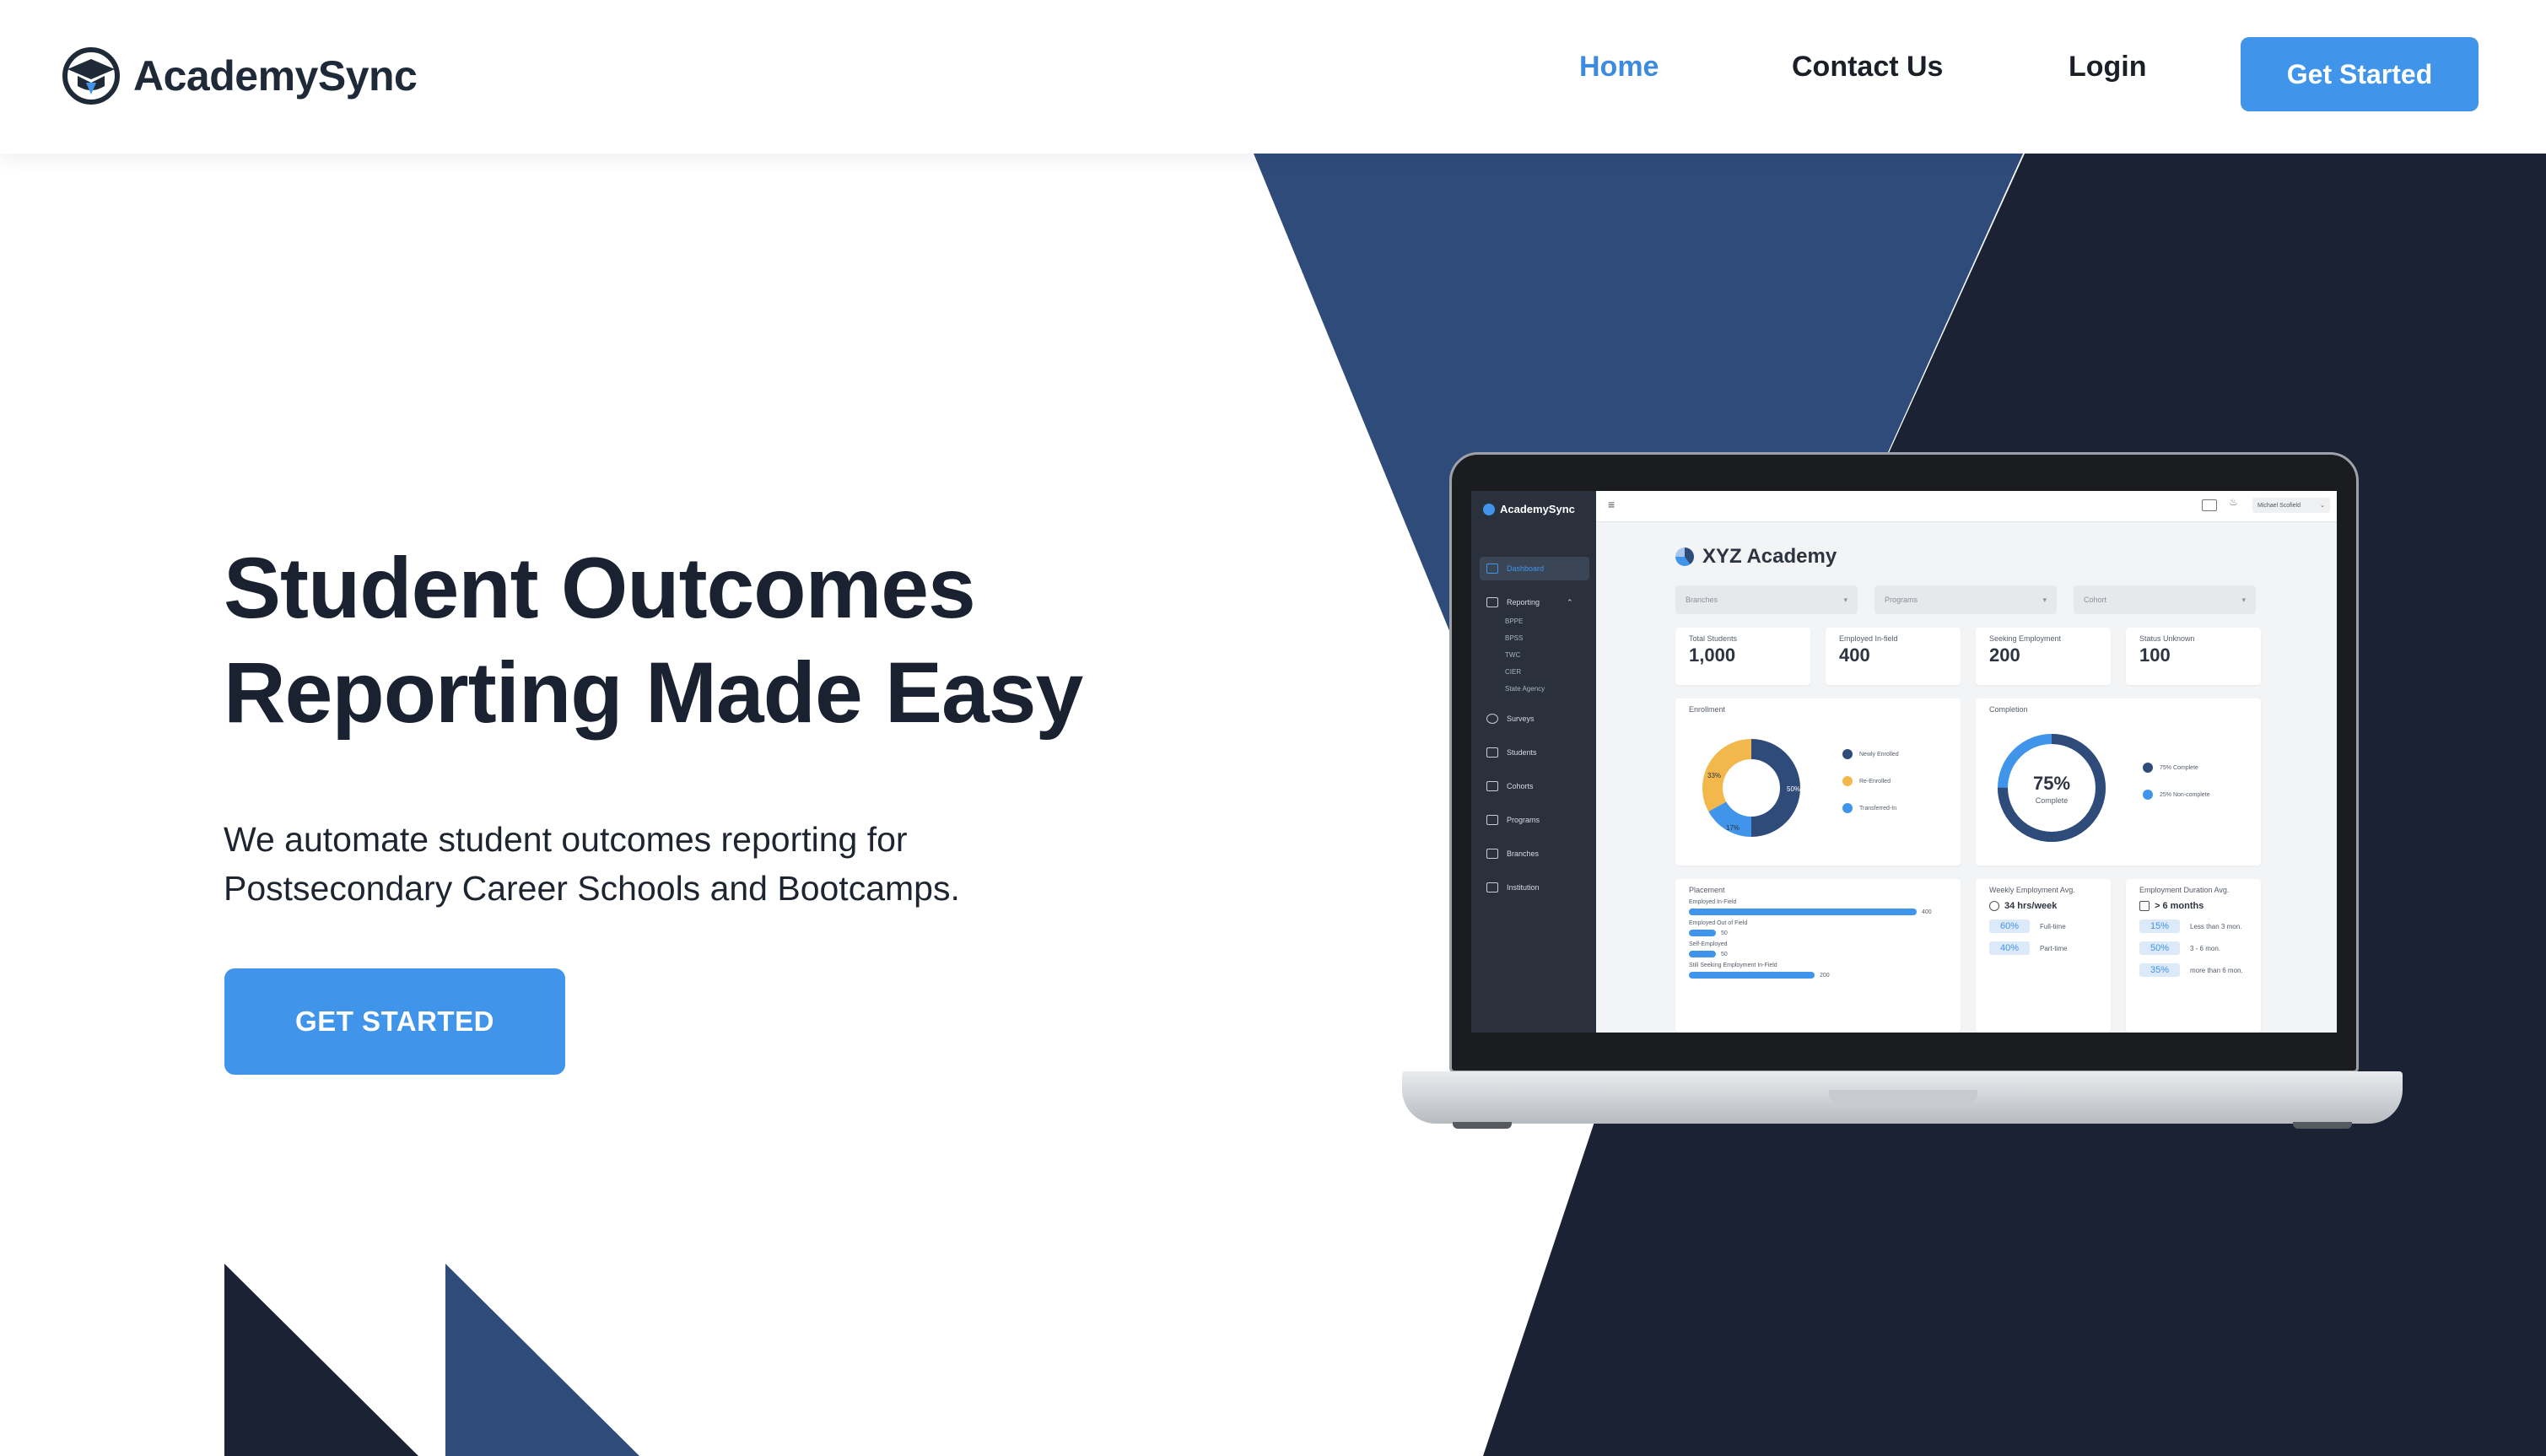 This screenshot has height=1456, width=2546. What do you see at coordinates (2025, 639) in the screenshot?
I see `stat-label: Seeking Employment` at bounding box center [2025, 639].